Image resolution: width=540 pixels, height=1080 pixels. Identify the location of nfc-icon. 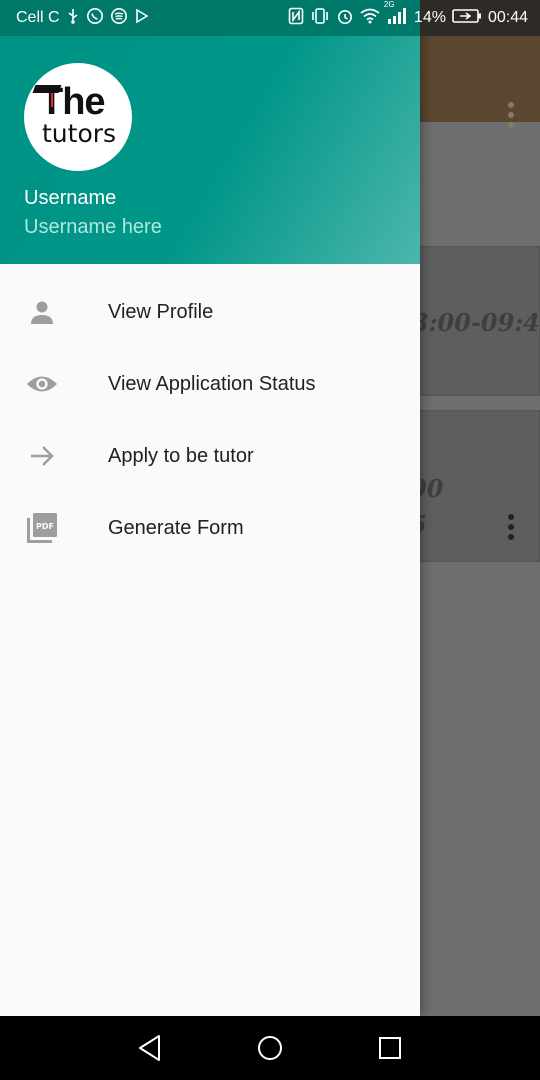
(296, 18).